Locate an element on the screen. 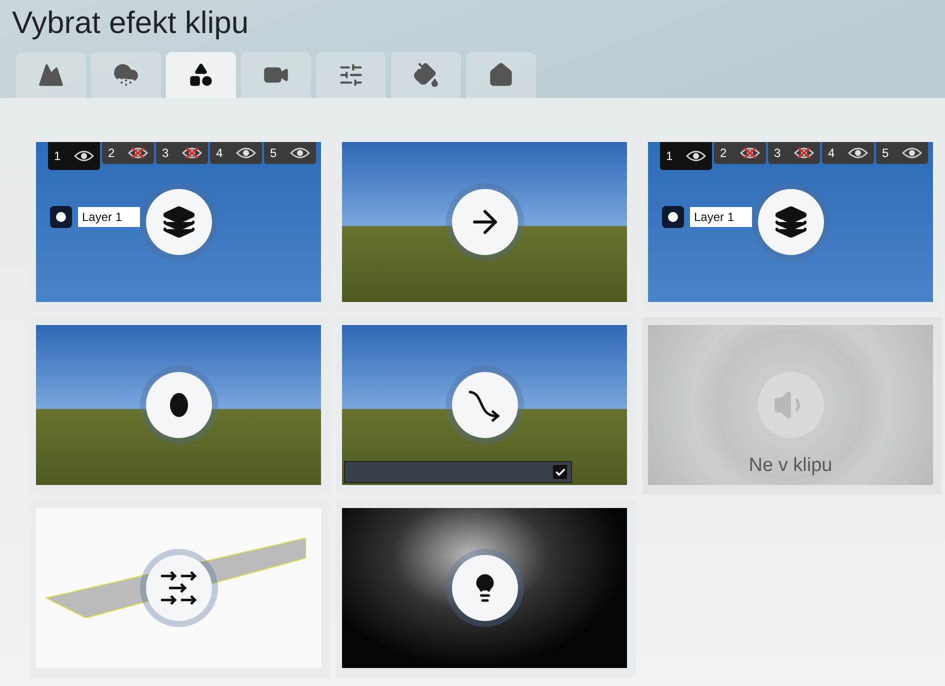 This screenshot has height=686, width=945. shapes-icon is located at coordinates (201, 75).